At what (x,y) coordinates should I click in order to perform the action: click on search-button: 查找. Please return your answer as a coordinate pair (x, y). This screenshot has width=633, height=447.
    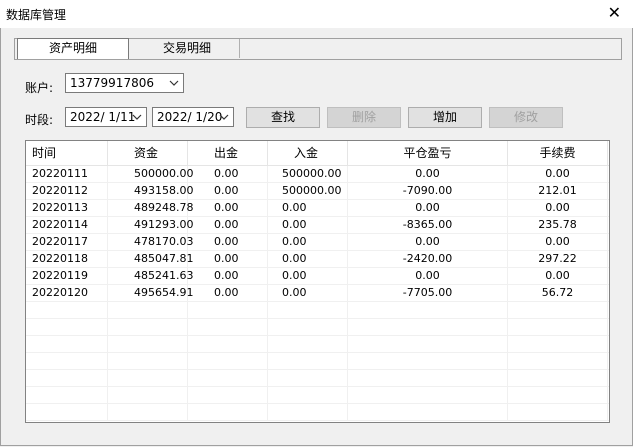
    Looking at the image, I should click on (283, 117).